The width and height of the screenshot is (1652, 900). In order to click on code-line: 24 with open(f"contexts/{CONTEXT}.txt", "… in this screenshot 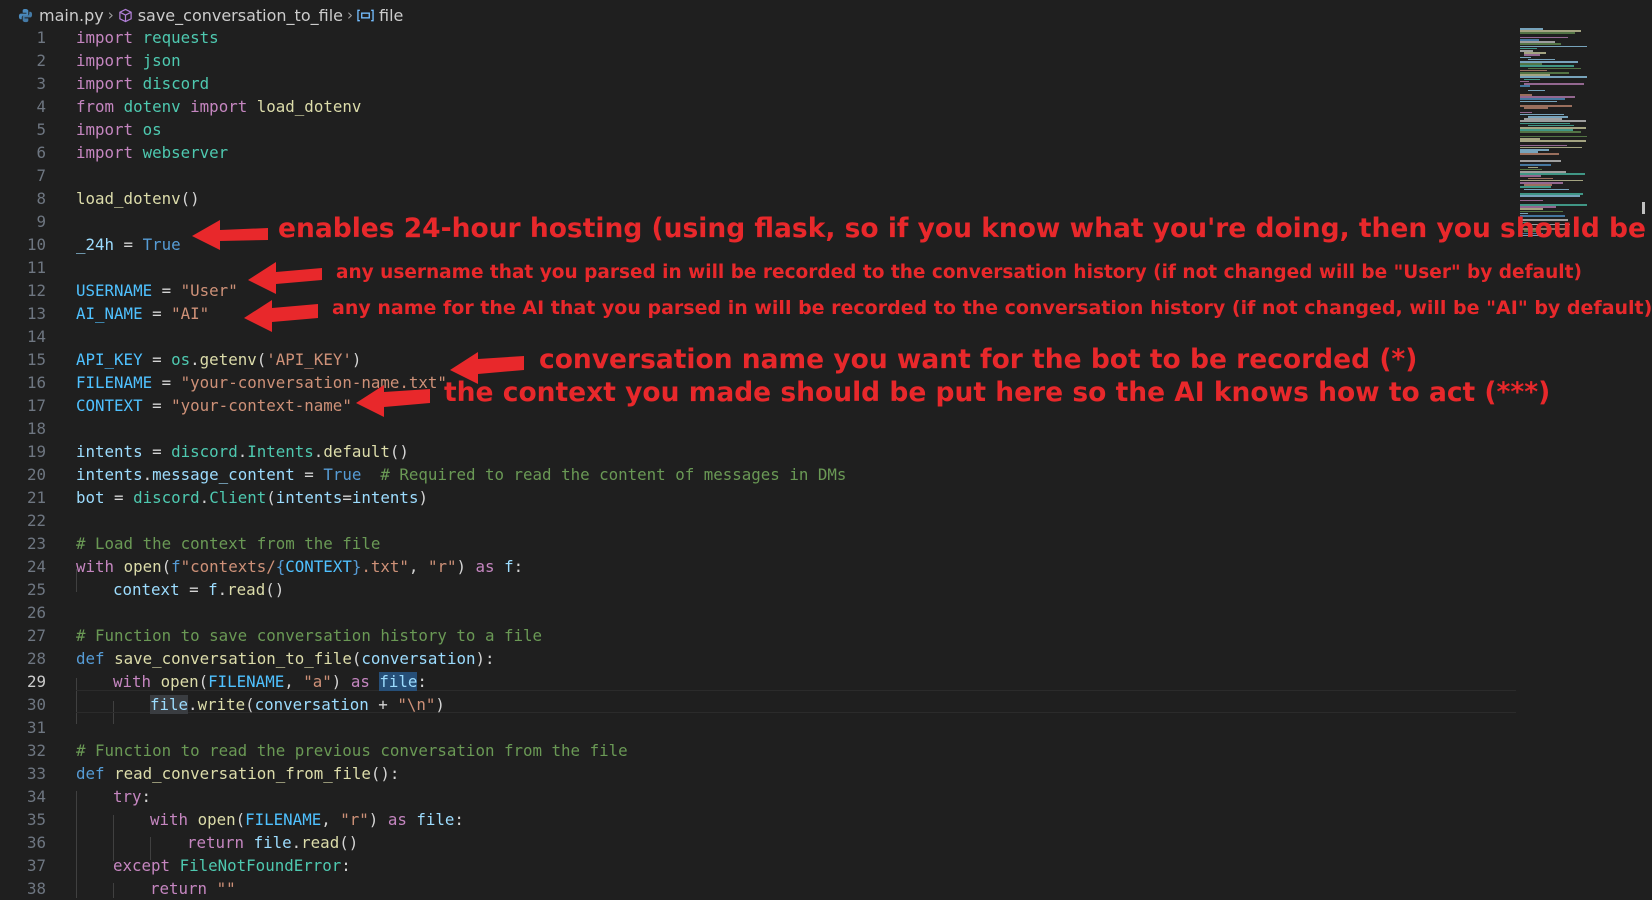, I will do `click(760, 566)`.